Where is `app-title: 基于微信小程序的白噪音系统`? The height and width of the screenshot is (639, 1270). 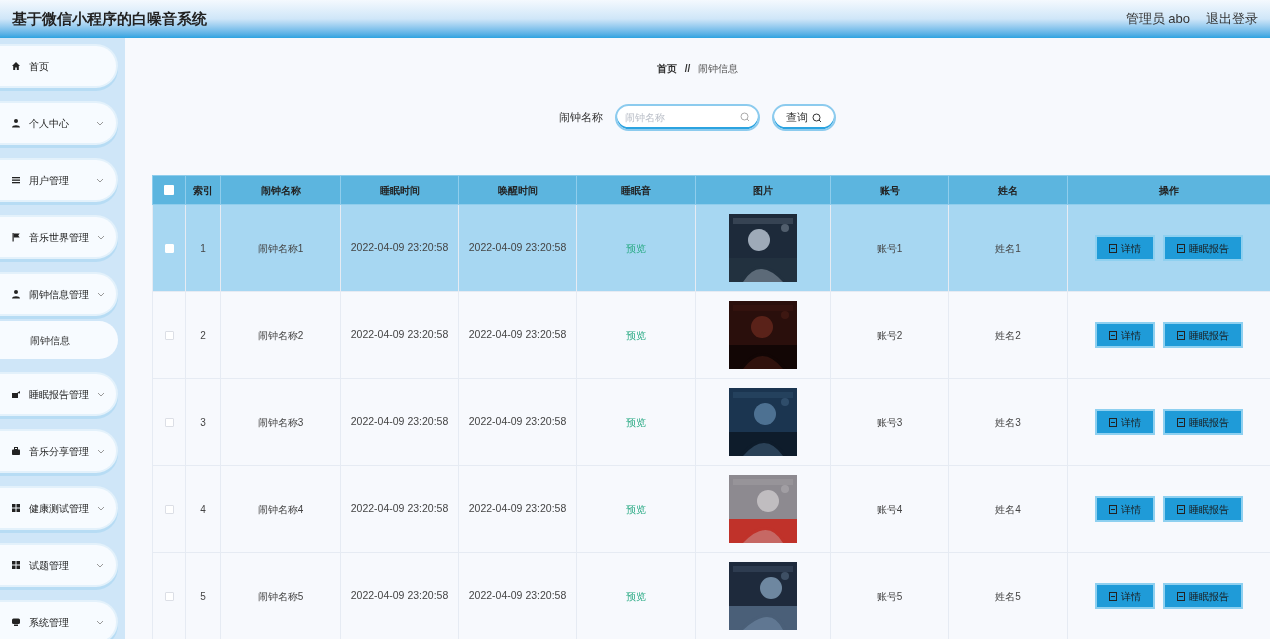
app-title: 基于微信小程序的白噪音系统 is located at coordinates (109, 18).